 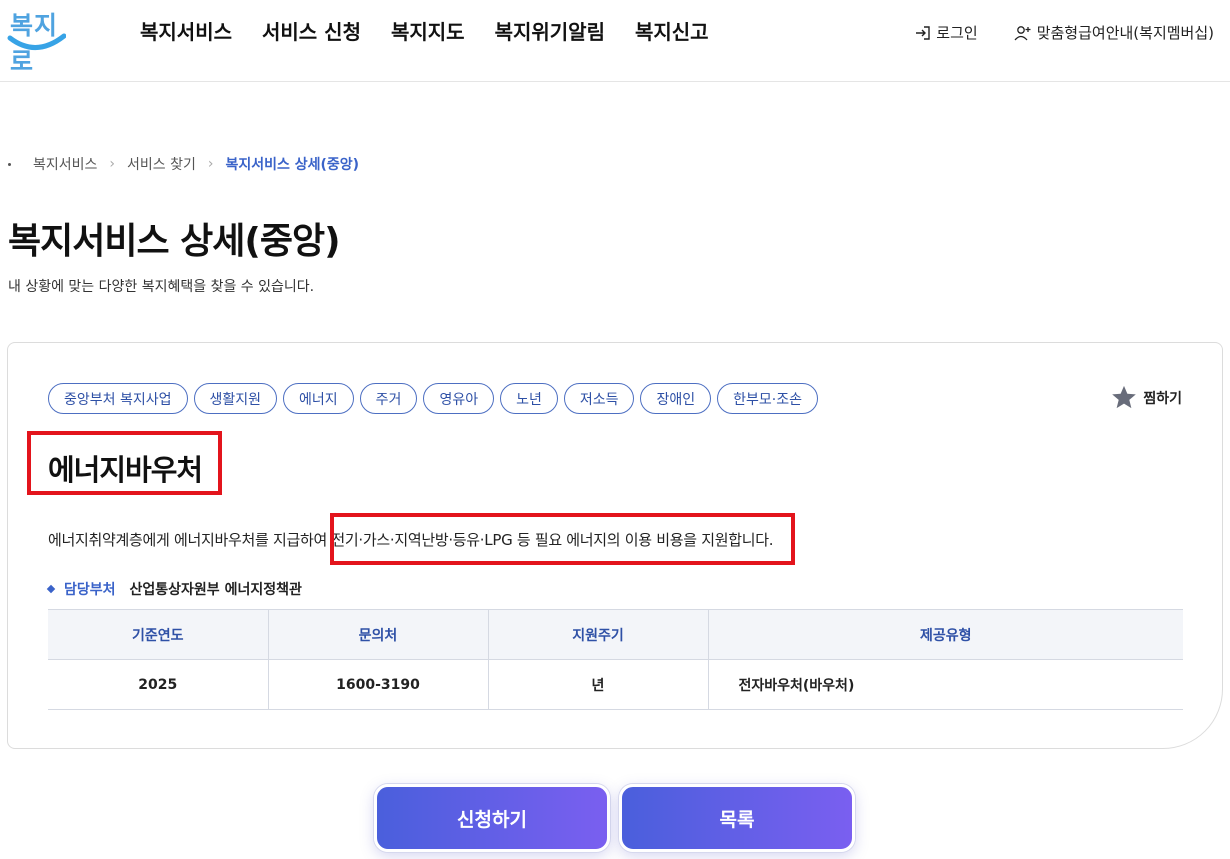 What do you see at coordinates (1022, 32) in the screenshot?
I see `user-add-icon` at bounding box center [1022, 32].